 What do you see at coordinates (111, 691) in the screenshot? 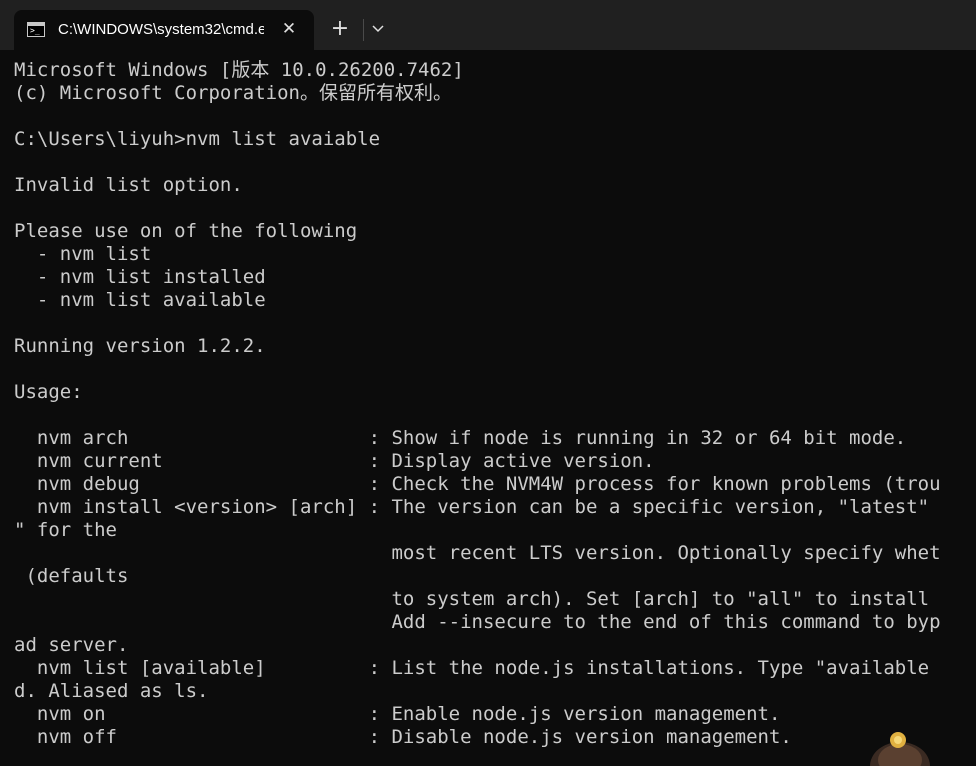
I see `usage-line: d. Aliased as ls.` at bounding box center [111, 691].